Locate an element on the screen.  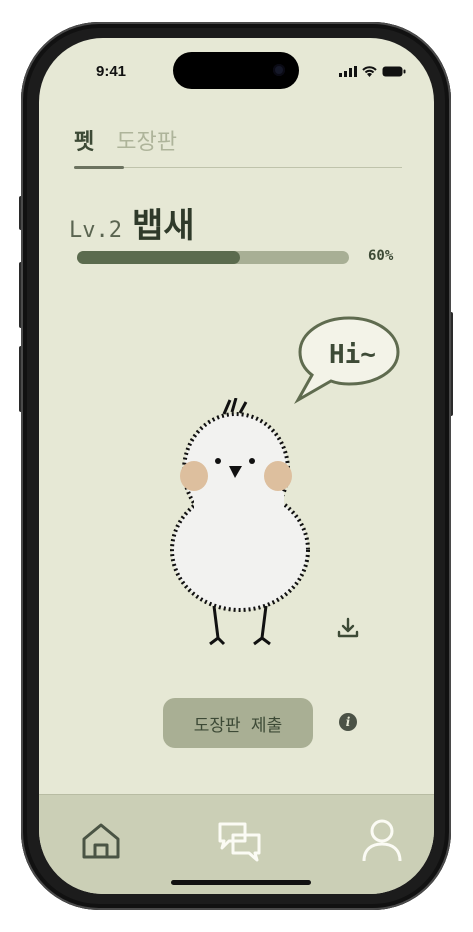
status-icons is located at coordinates (372, 71).